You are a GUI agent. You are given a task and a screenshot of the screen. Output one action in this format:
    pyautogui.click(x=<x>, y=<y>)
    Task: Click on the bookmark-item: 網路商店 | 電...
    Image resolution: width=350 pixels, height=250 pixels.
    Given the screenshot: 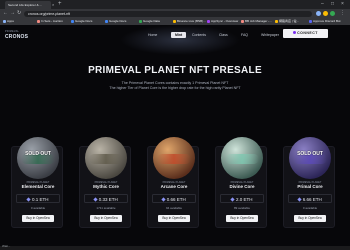 What is the action you would take?
    pyautogui.click(x=287, y=21)
    